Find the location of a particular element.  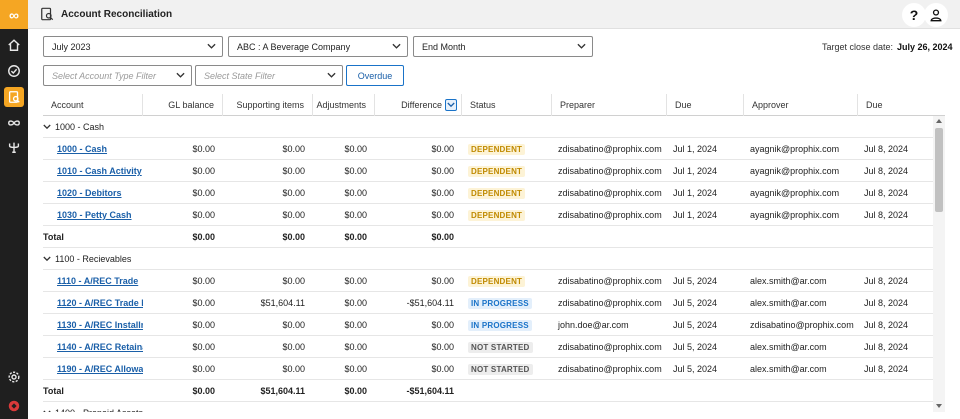

group-row: 1400 - Prepaid Assets is located at coordinates (488, 407).